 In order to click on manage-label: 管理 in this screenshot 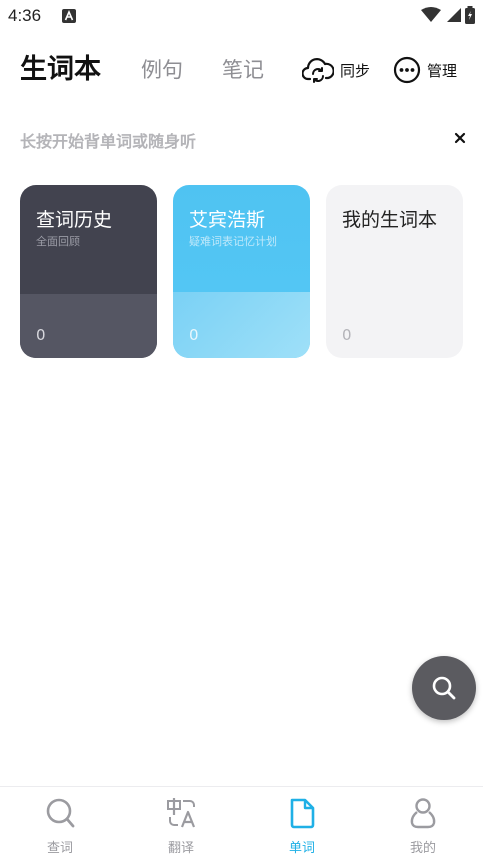, I will do `click(442, 70)`.